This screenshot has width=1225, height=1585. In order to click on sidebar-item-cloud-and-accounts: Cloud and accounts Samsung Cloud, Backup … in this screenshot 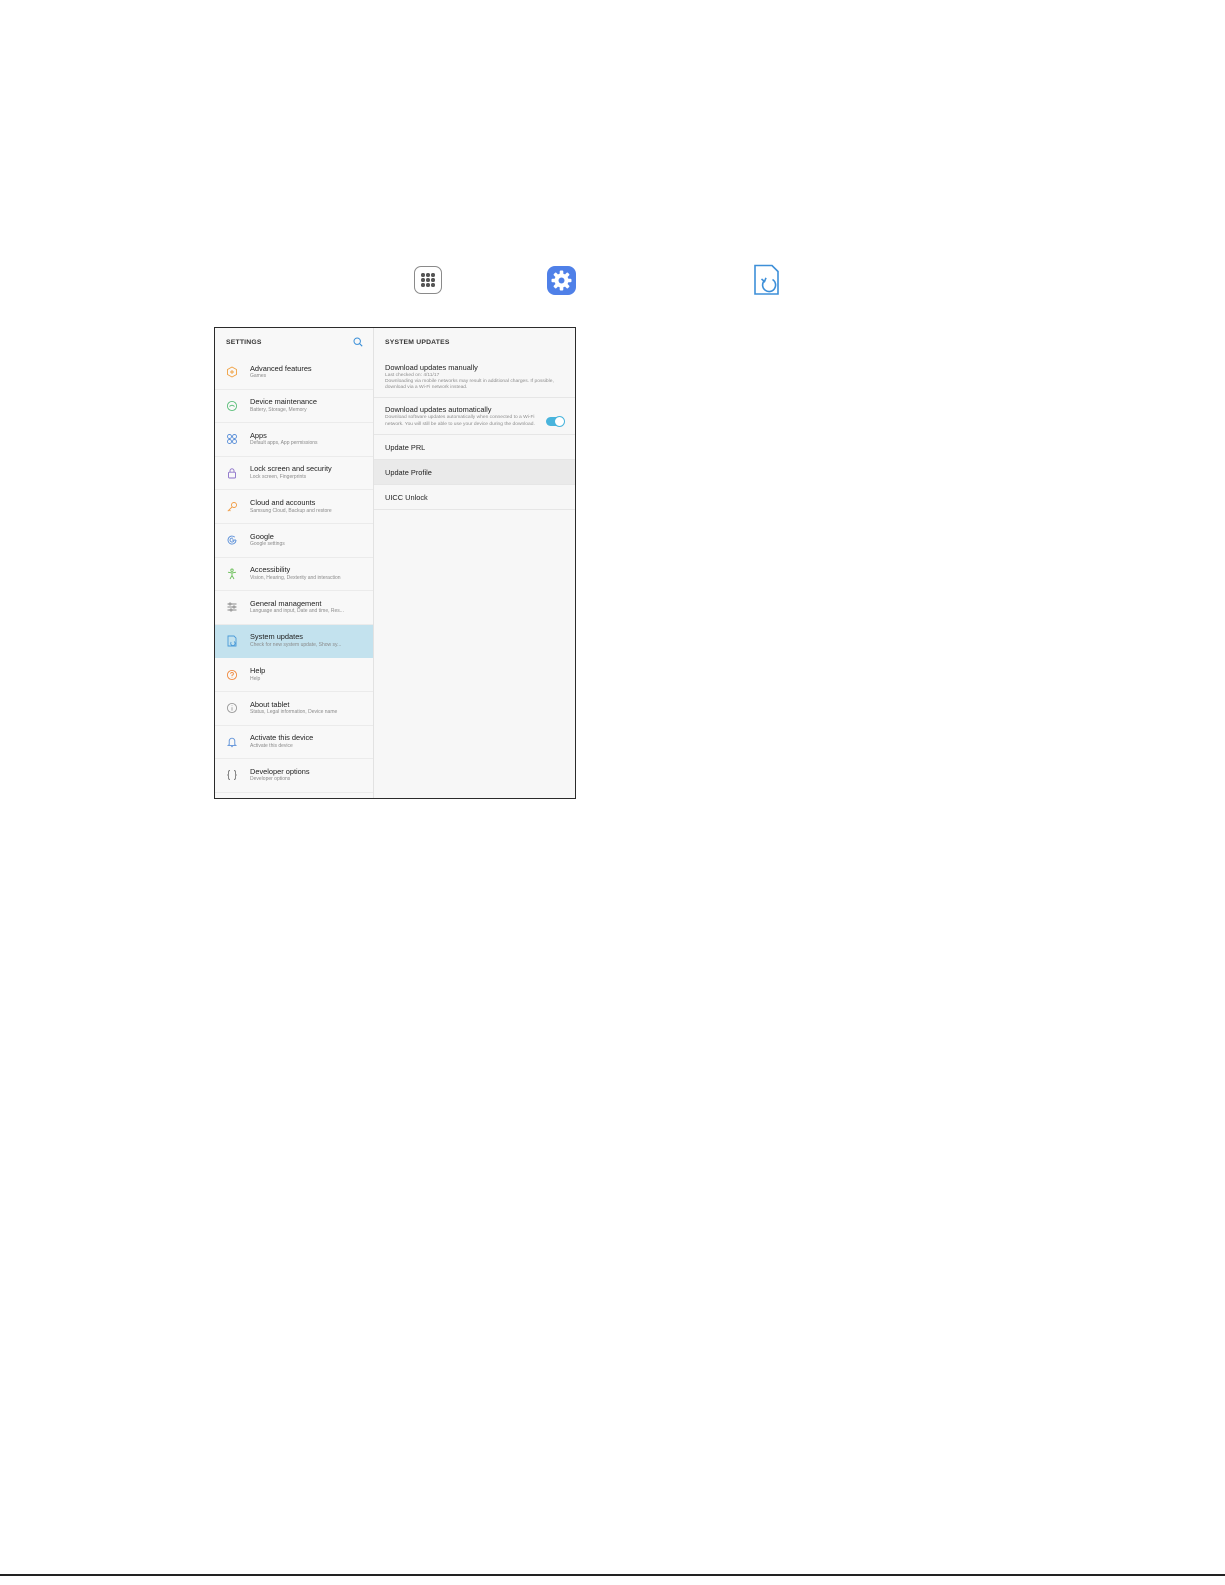, I will do `click(294, 507)`.